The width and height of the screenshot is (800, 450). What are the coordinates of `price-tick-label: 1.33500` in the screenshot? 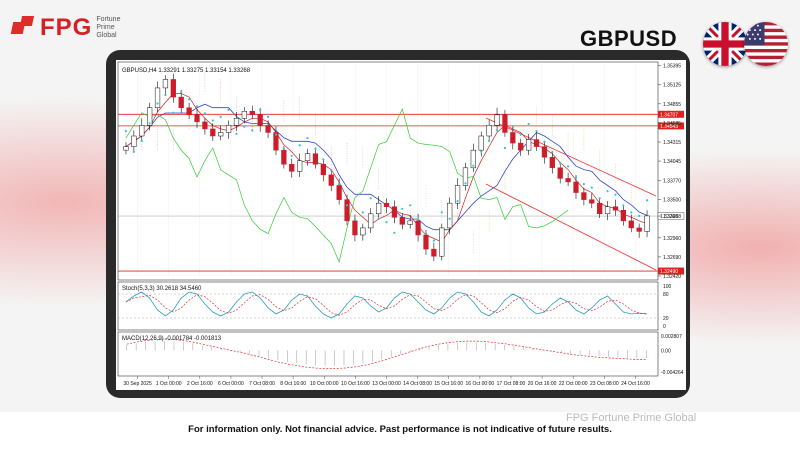 It's located at (672, 201).